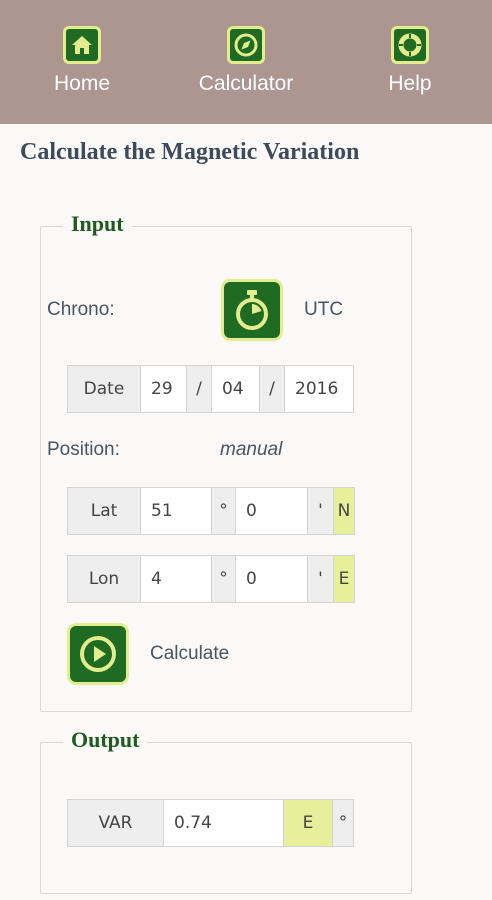 The image size is (492, 900). I want to click on stopwatch-icon, so click(252, 310).